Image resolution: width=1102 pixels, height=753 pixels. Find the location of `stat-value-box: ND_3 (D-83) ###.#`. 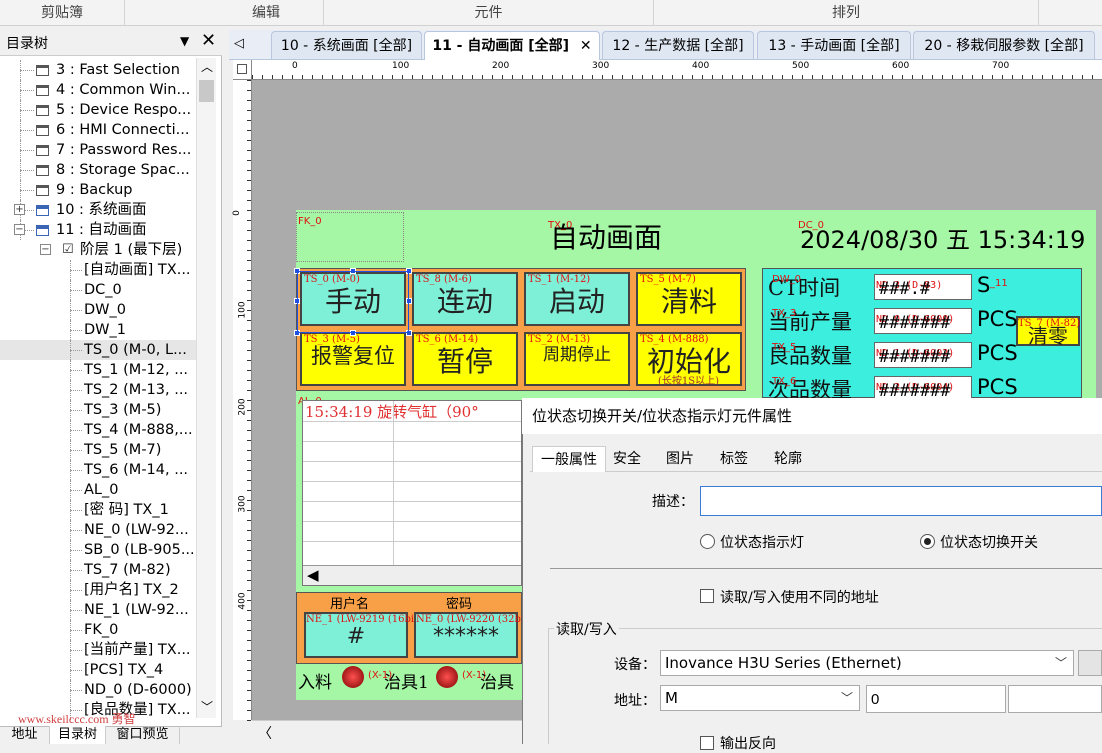

stat-value-box: ND_3 (D-83) ###.# is located at coordinates (923, 287).